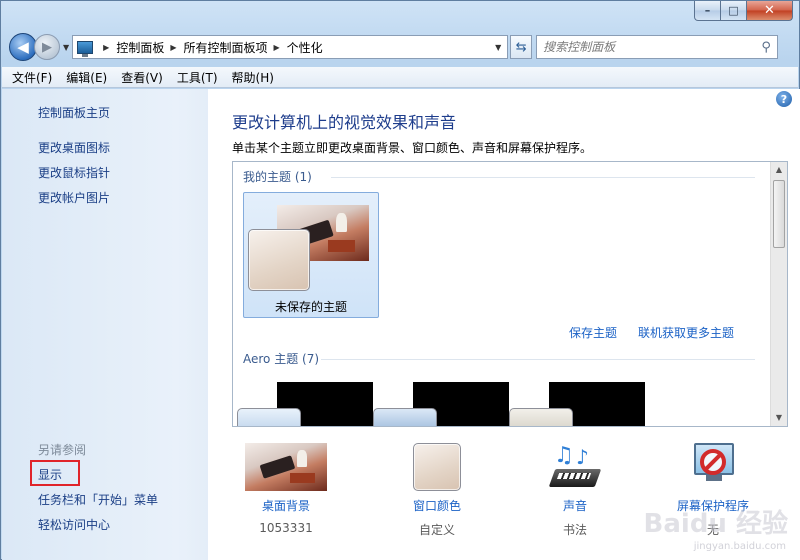 This screenshot has width=800, height=560. I want to click on menu-file: 文件(F), so click(32, 77).